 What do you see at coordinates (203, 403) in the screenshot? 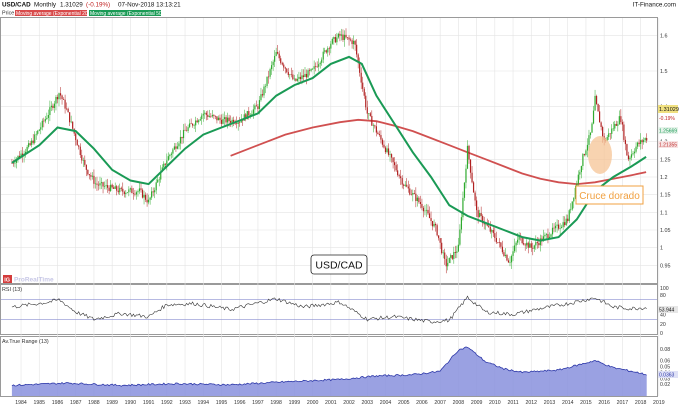
I see `x-tick-label: 1994` at bounding box center [203, 403].